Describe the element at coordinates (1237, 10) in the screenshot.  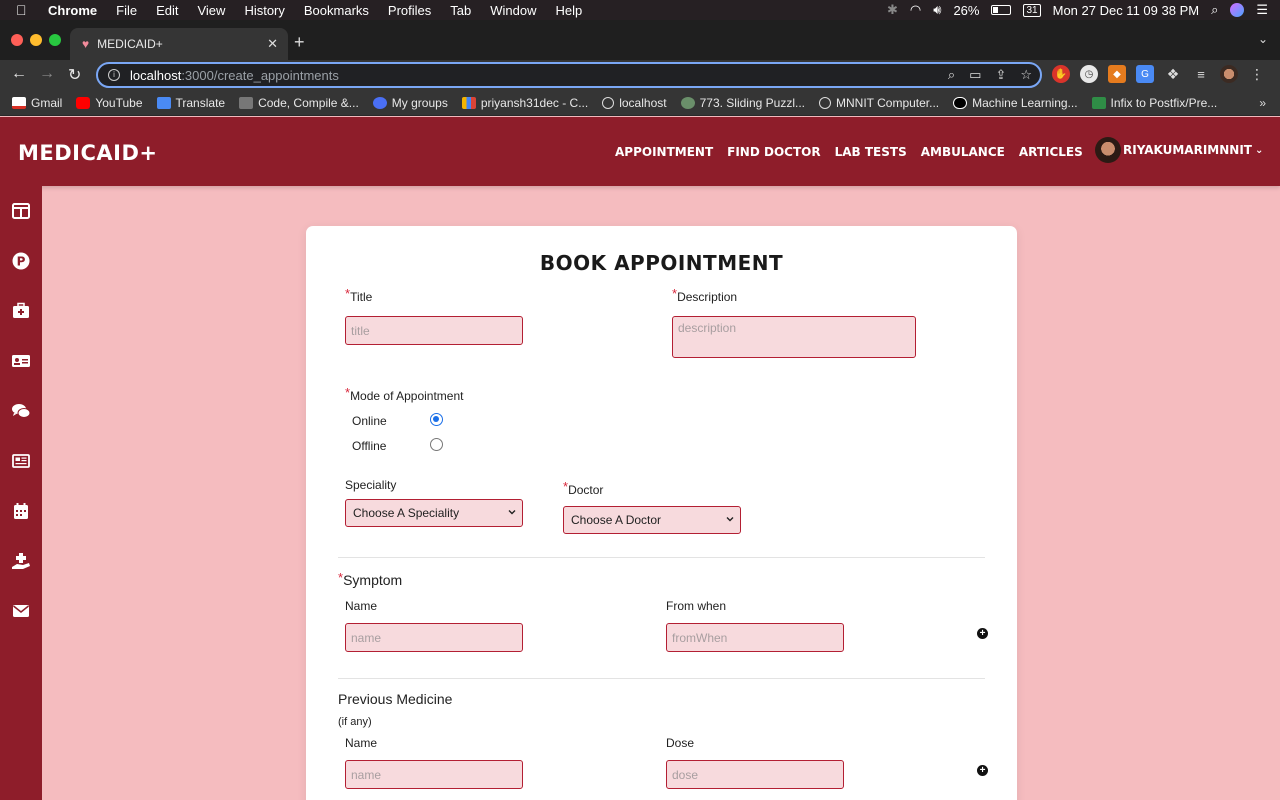
I see `siri-icon` at that location.